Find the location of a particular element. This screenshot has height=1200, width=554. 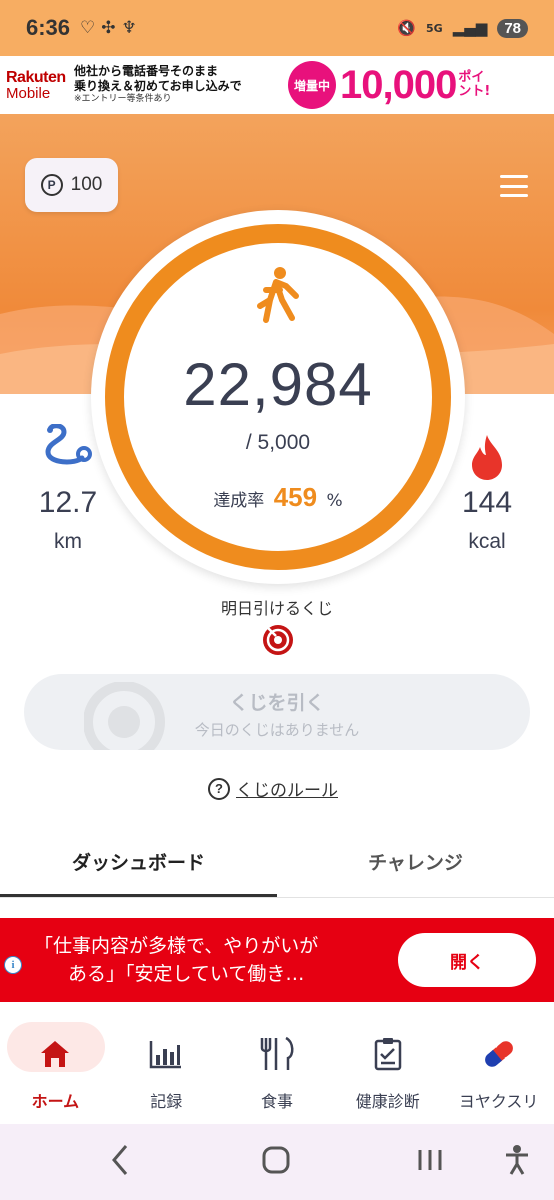

battery-indicator: 78 is located at coordinates (512, 28).